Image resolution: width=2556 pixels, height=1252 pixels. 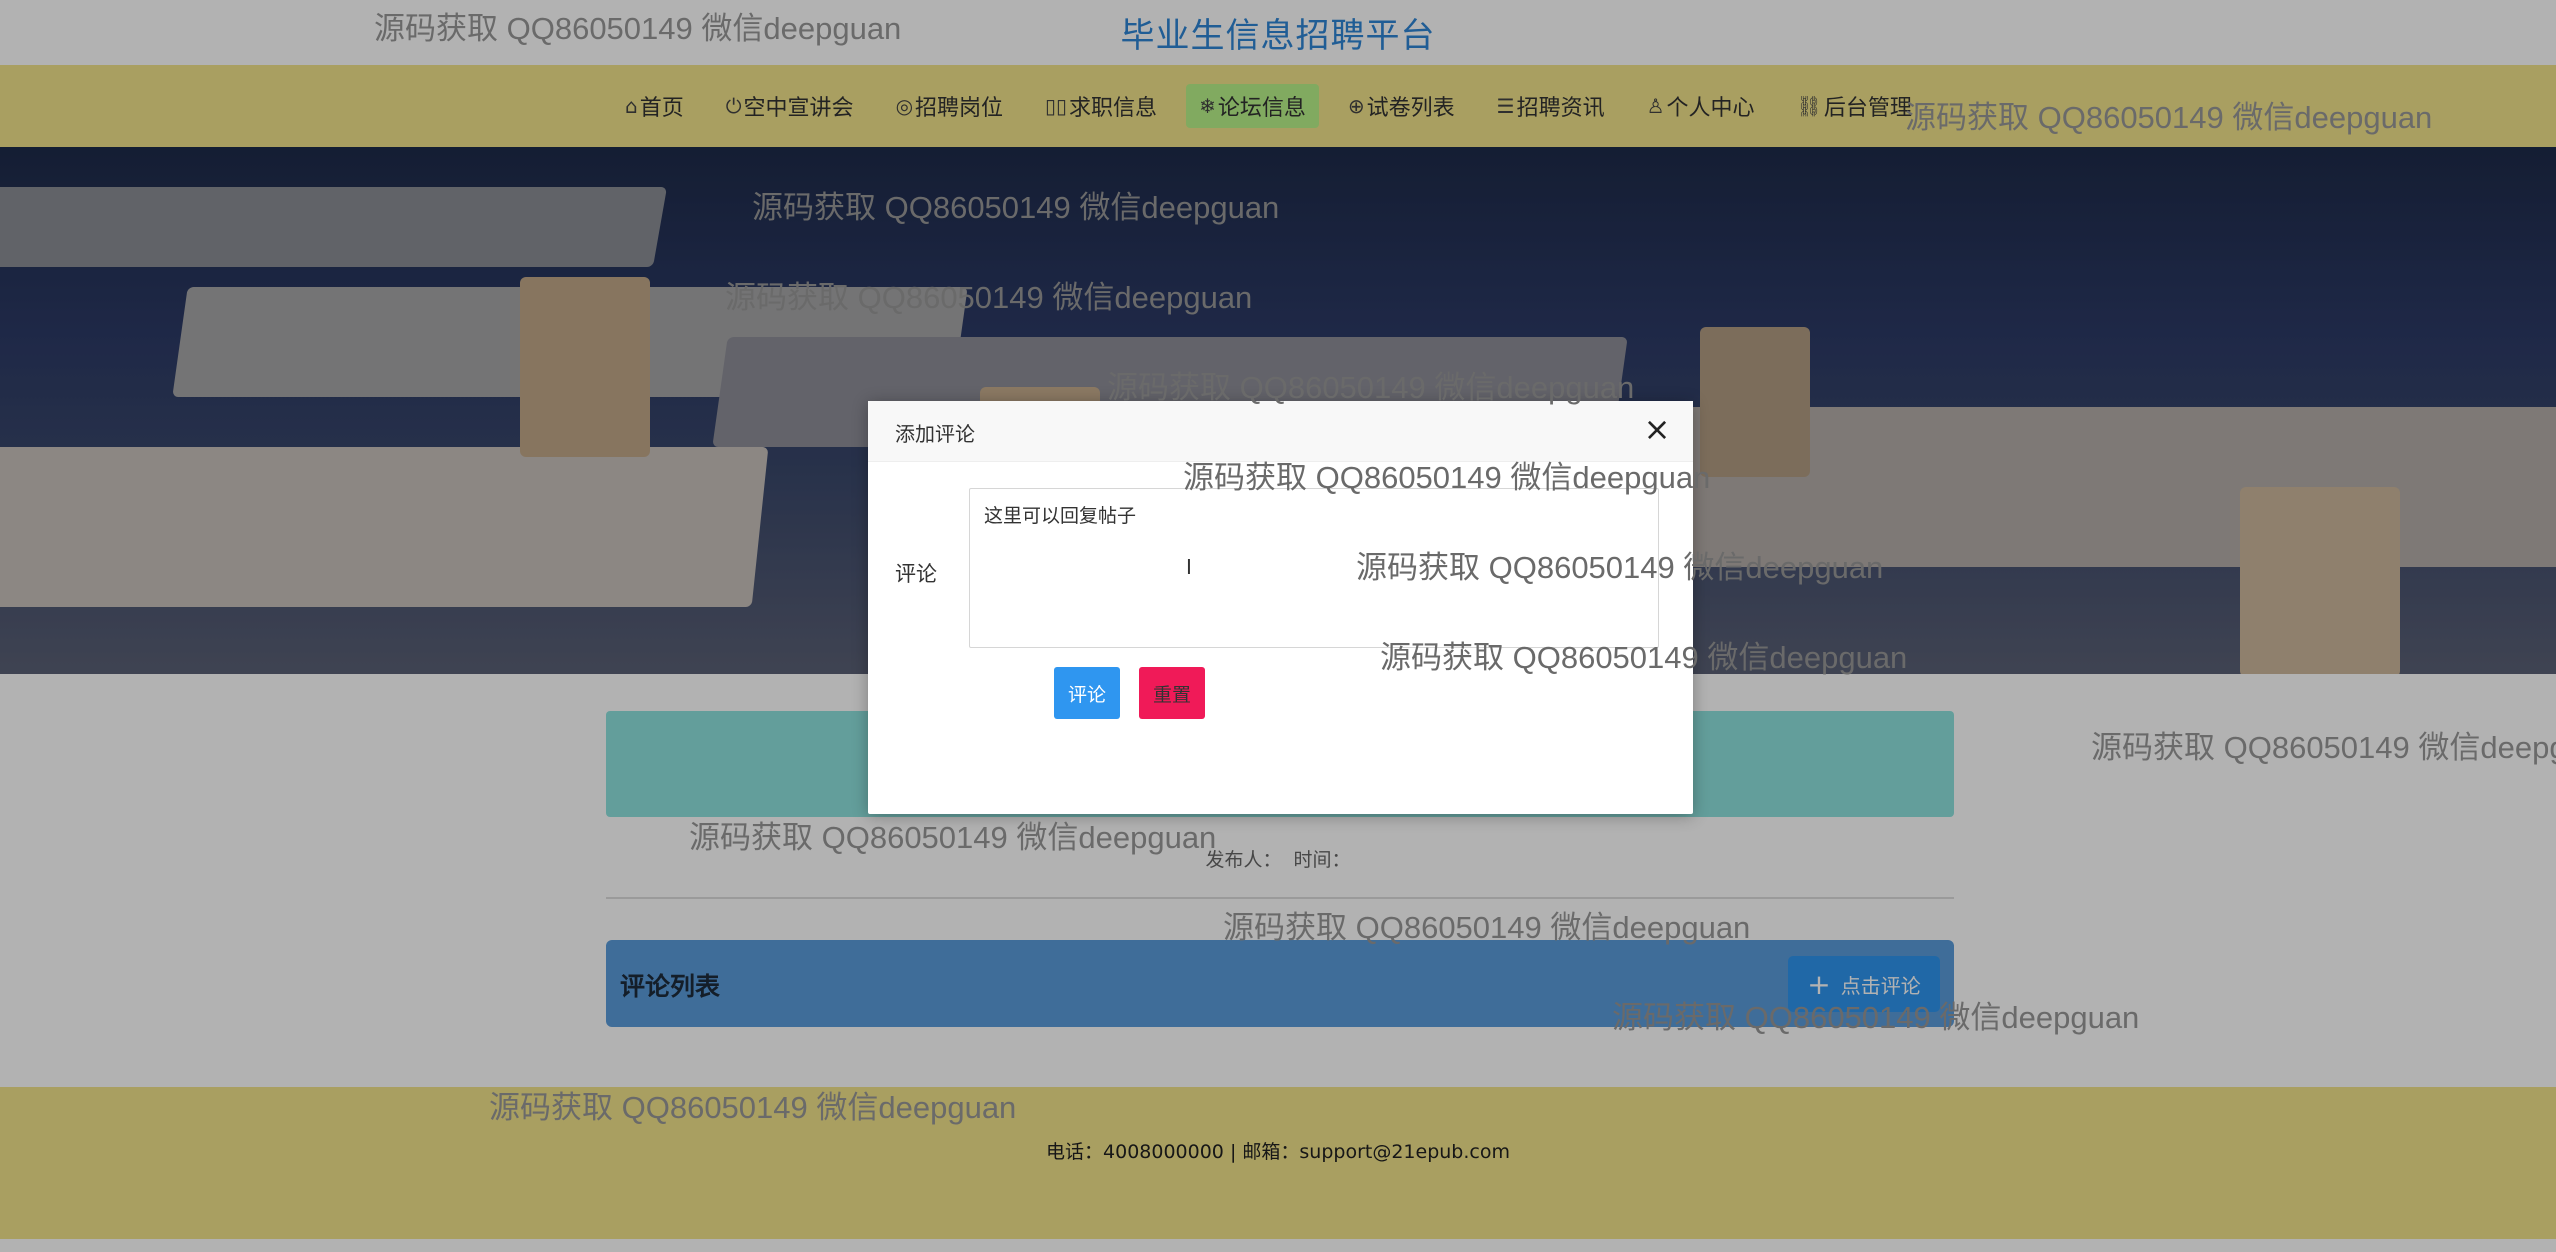 What do you see at coordinates (916, 574) in the screenshot?
I see `comment-label: 评论` at bounding box center [916, 574].